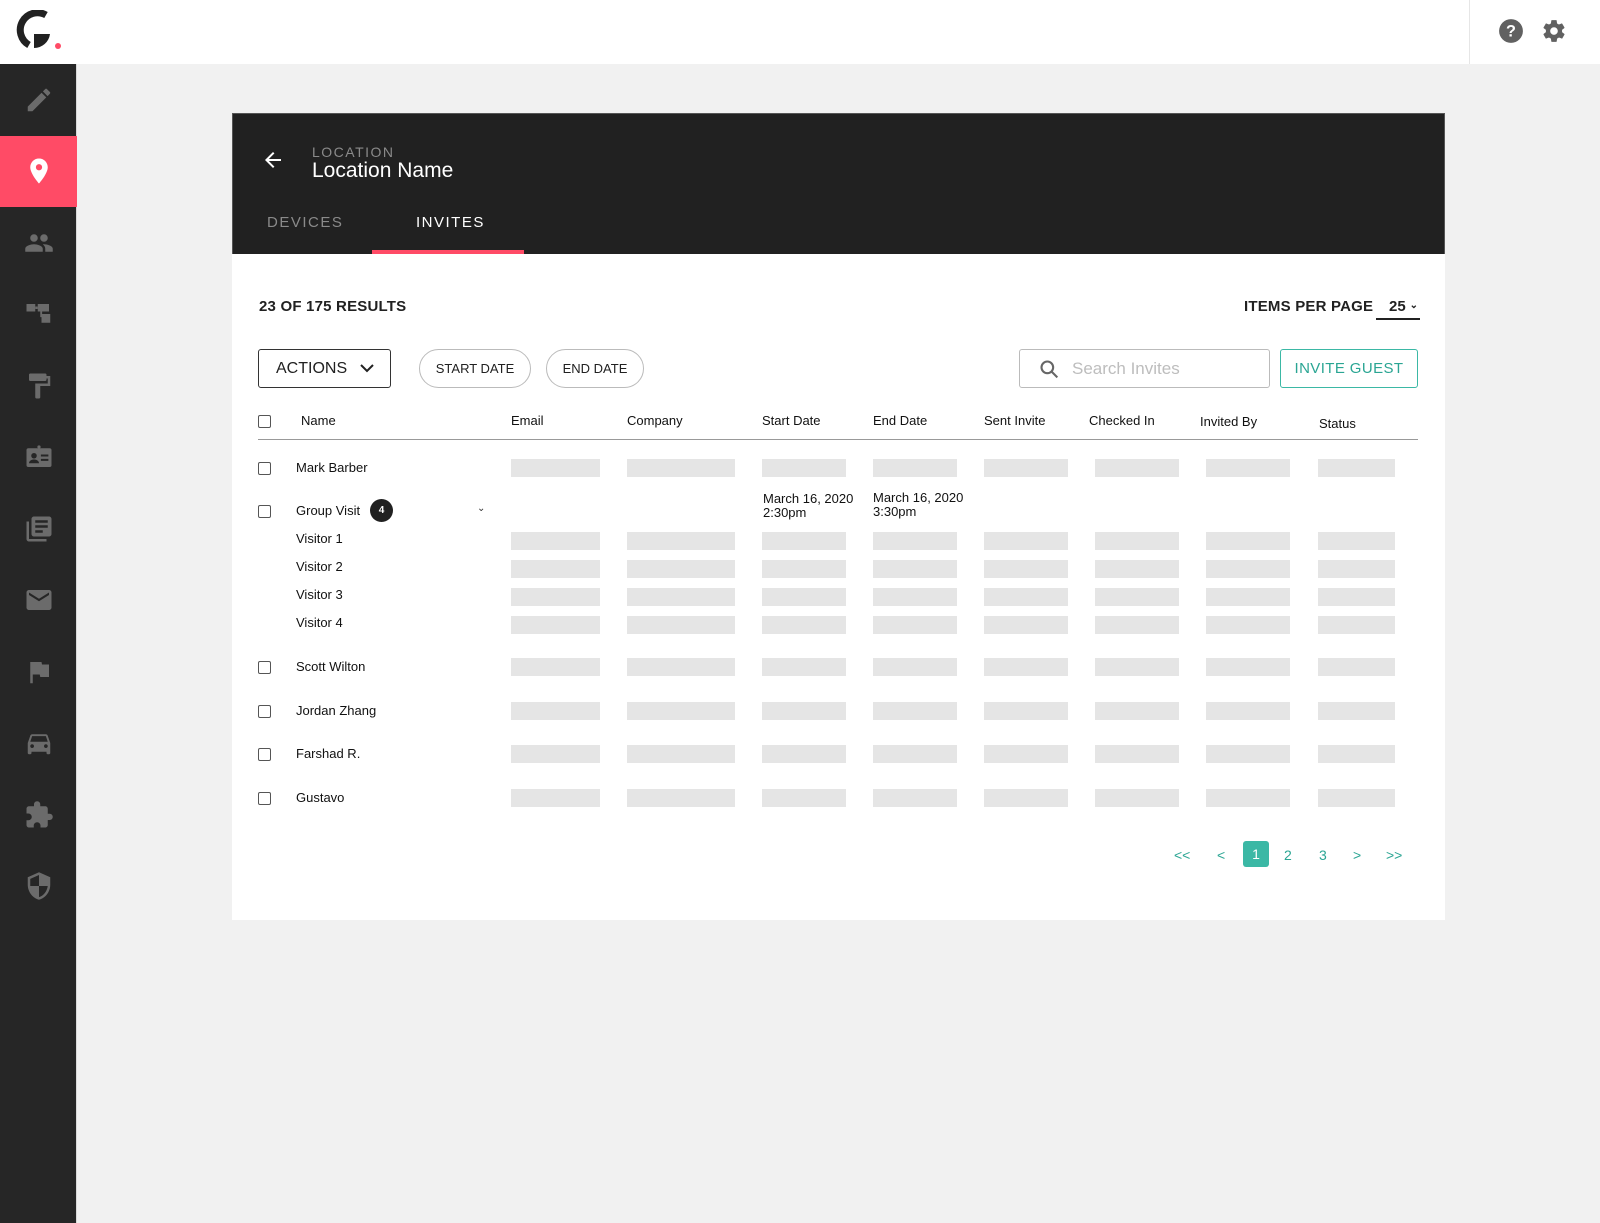 Image resolution: width=1600 pixels, height=1223 pixels. Describe the element at coordinates (264, 421) in the screenshot. I see `select-all-checkbox` at that location.